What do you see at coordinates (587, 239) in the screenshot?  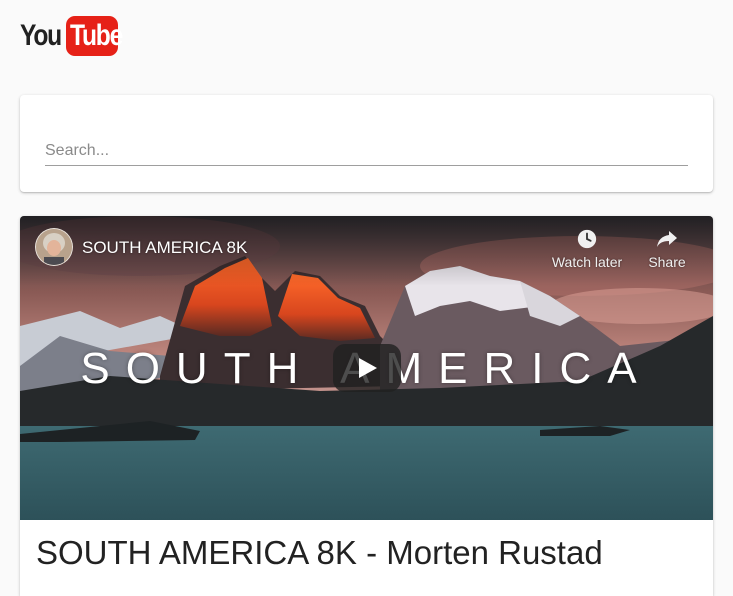 I see `clock-icon` at bounding box center [587, 239].